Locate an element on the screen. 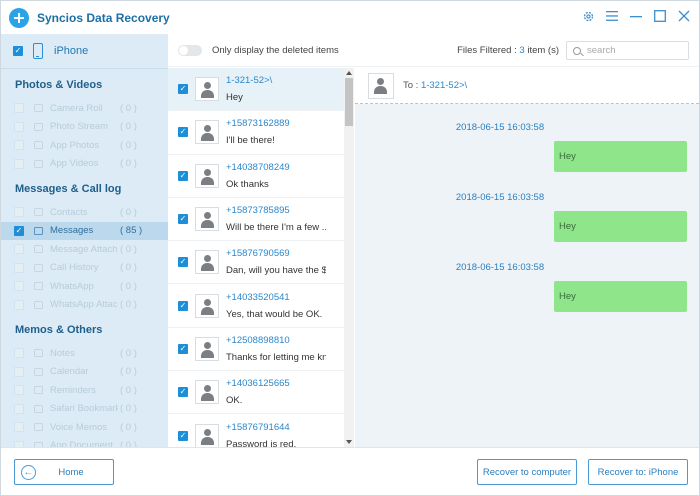 Image resolution: width=700 pixels, height=496 pixels. sidebar-group-title: Photos & Videos is located at coordinates (59, 85).